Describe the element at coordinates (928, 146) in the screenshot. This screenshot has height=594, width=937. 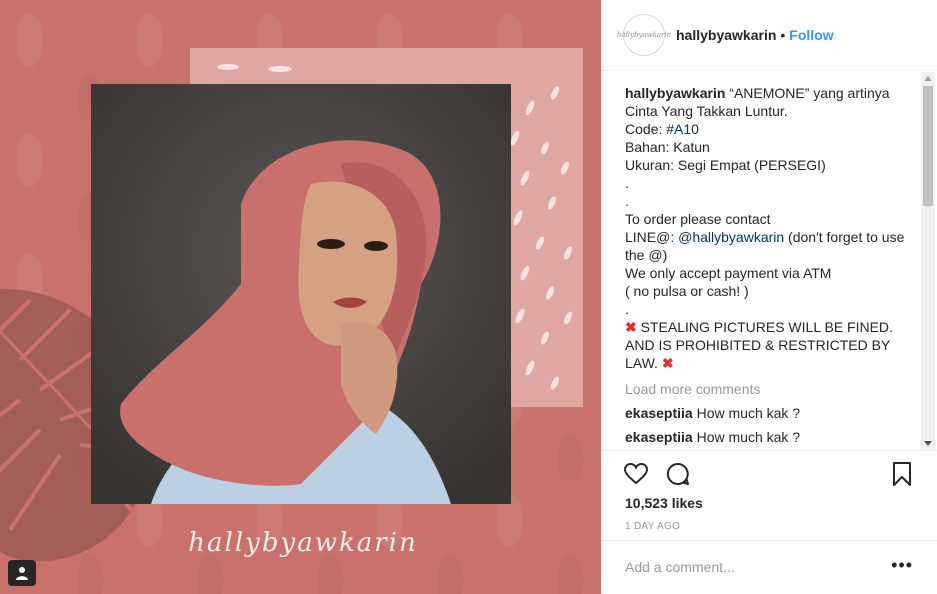
I see `scrollbar-thumb` at that location.